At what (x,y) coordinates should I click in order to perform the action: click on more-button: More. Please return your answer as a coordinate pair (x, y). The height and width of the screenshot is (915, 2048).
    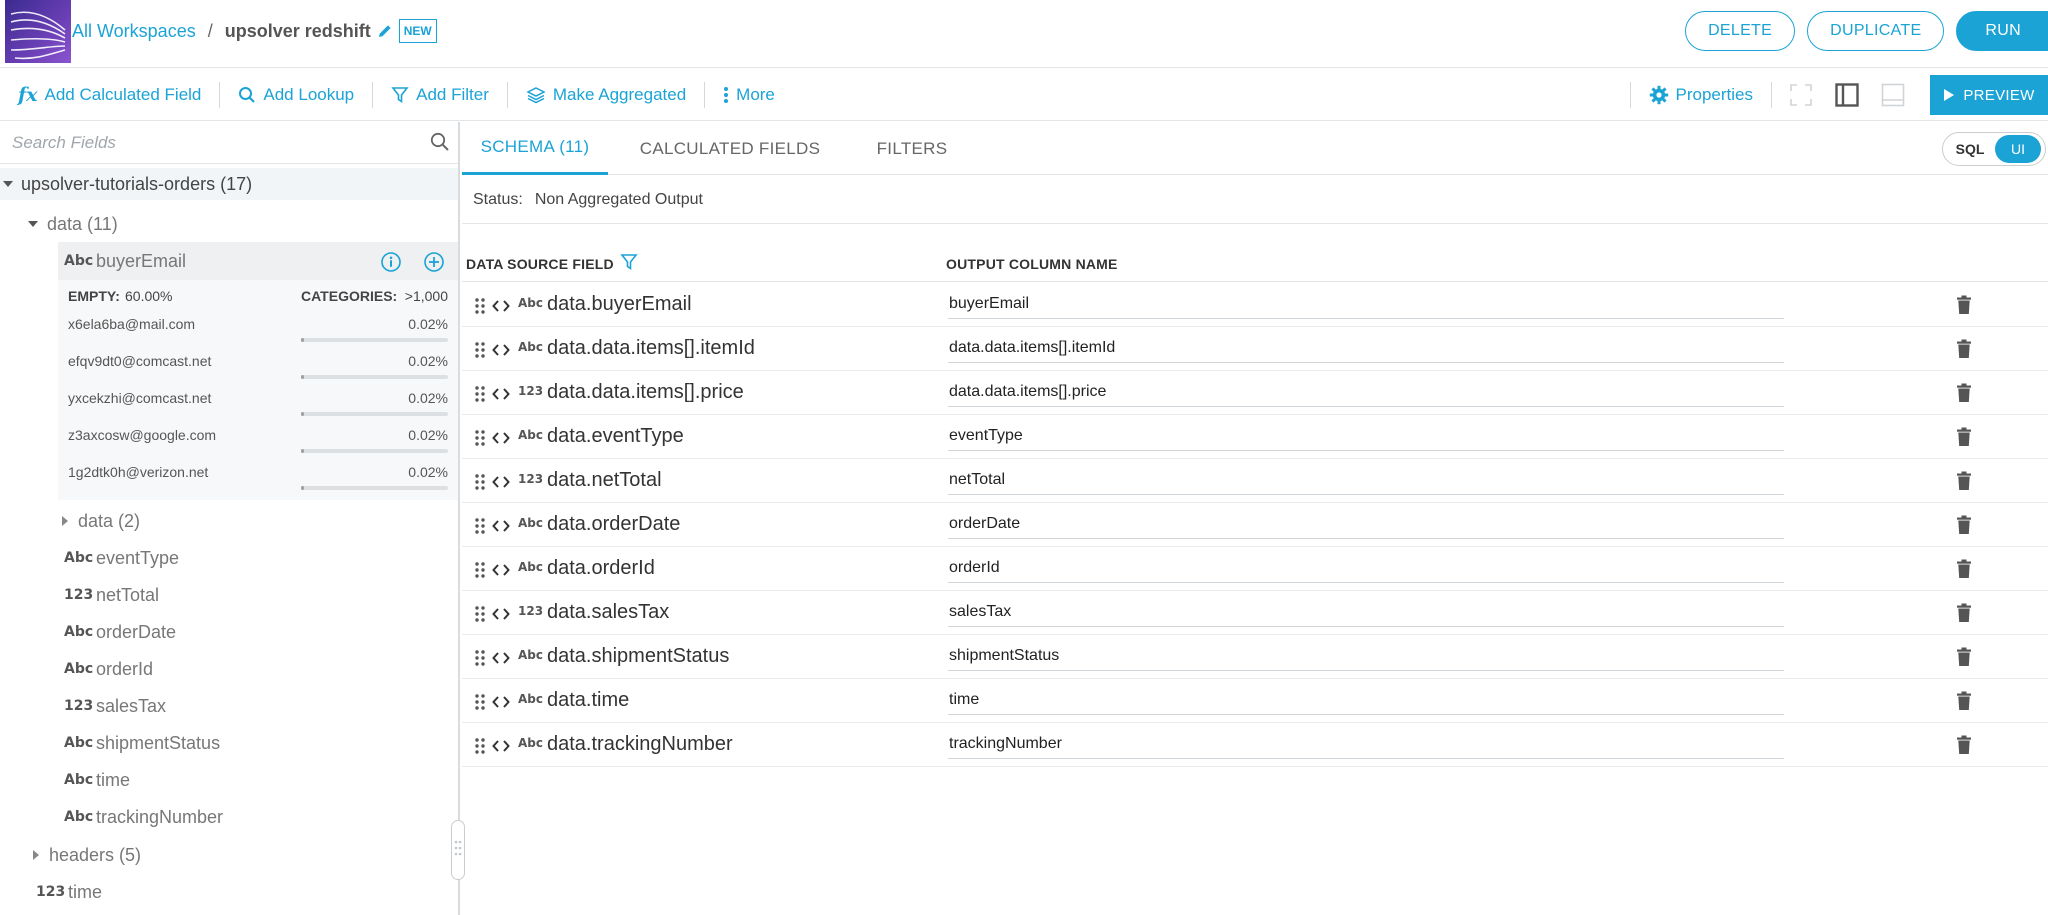
    Looking at the image, I should click on (749, 95).